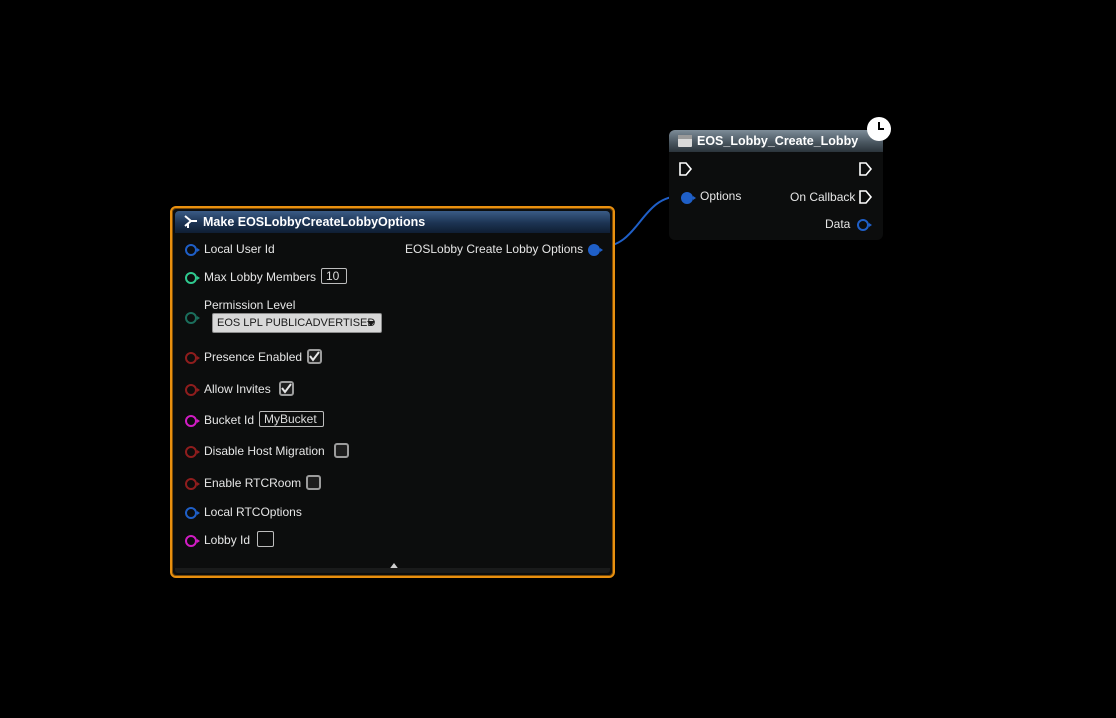  I want to click on chevron-down-icon, so click(371, 323).